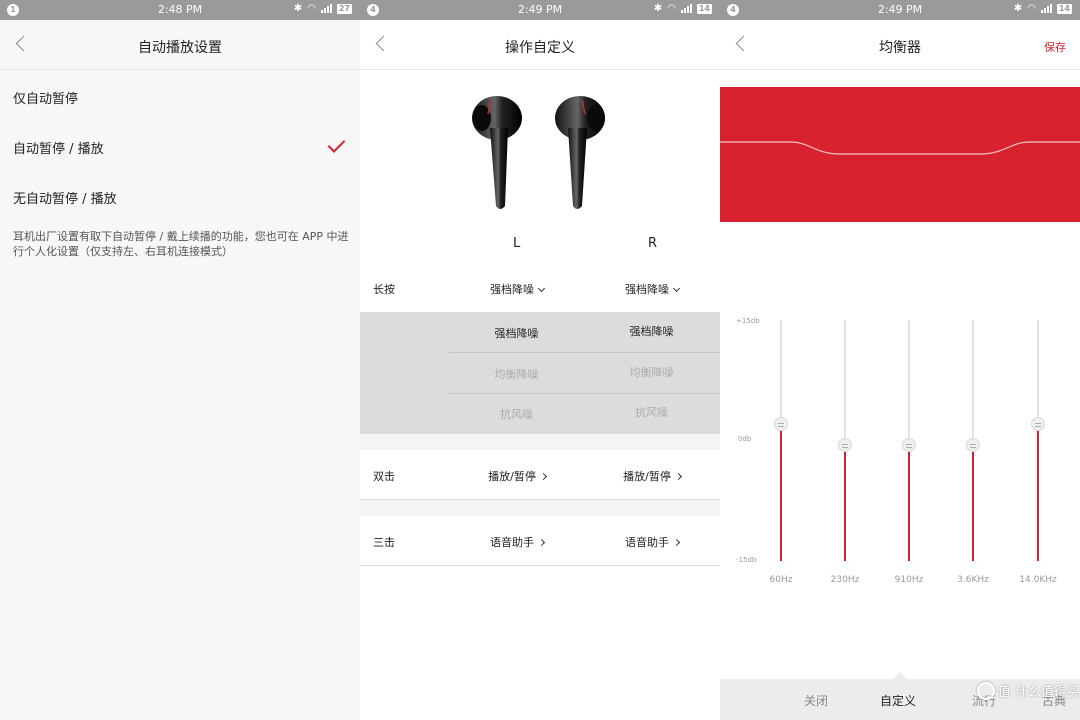  I want to click on scale-mid-label: 0db, so click(745, 439).